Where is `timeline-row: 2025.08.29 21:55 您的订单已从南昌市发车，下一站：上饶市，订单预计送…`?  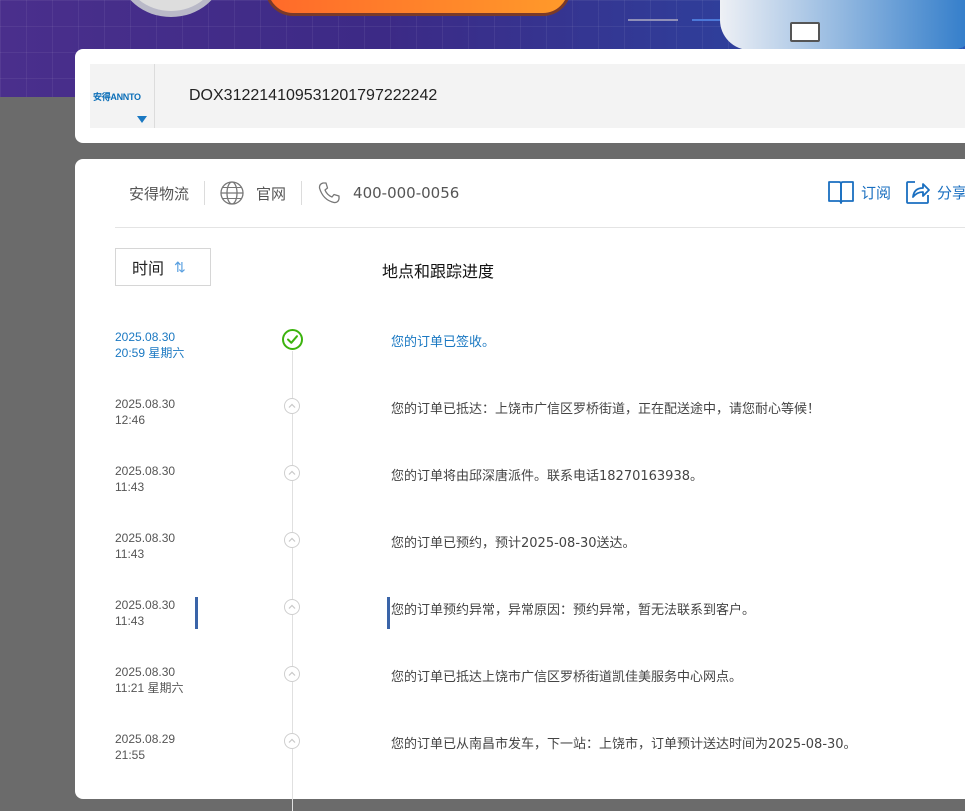 timeline-row: 2025.08.29 21:55 您的订单已从南昌市发车，下一站：上饶市，订单预计送… is located at coordinates (520, 751).